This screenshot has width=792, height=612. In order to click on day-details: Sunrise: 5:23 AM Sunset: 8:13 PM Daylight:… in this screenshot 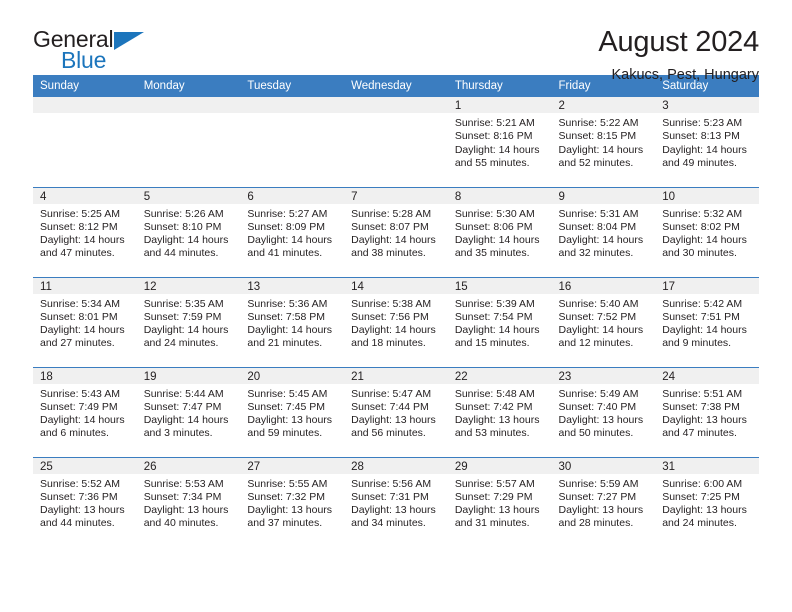, I will do `click(707, 141)`.